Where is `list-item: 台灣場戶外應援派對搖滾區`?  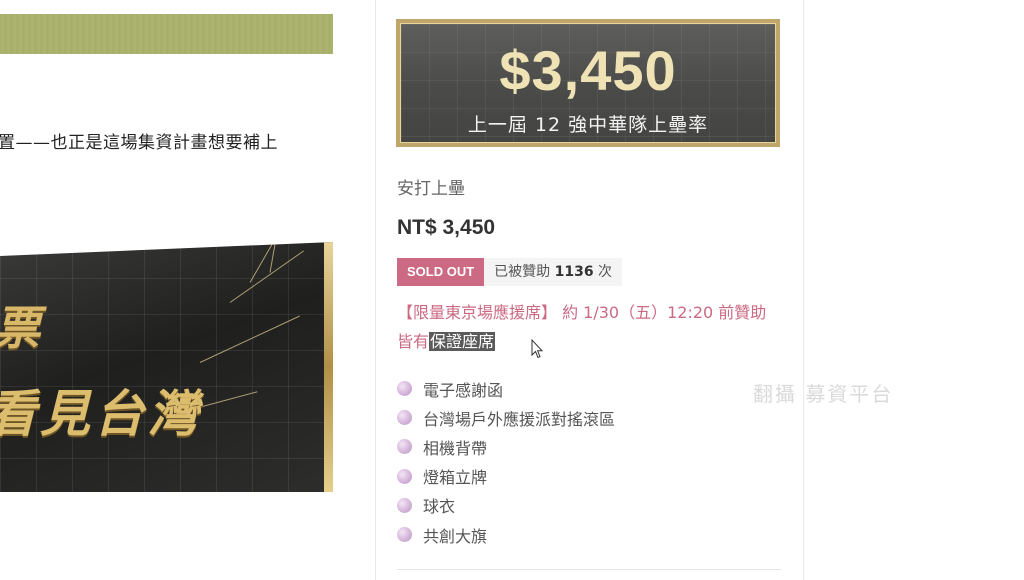 list-item: 台灣場戶外應援派對搖滾區 is located at coordinates (506, 417).